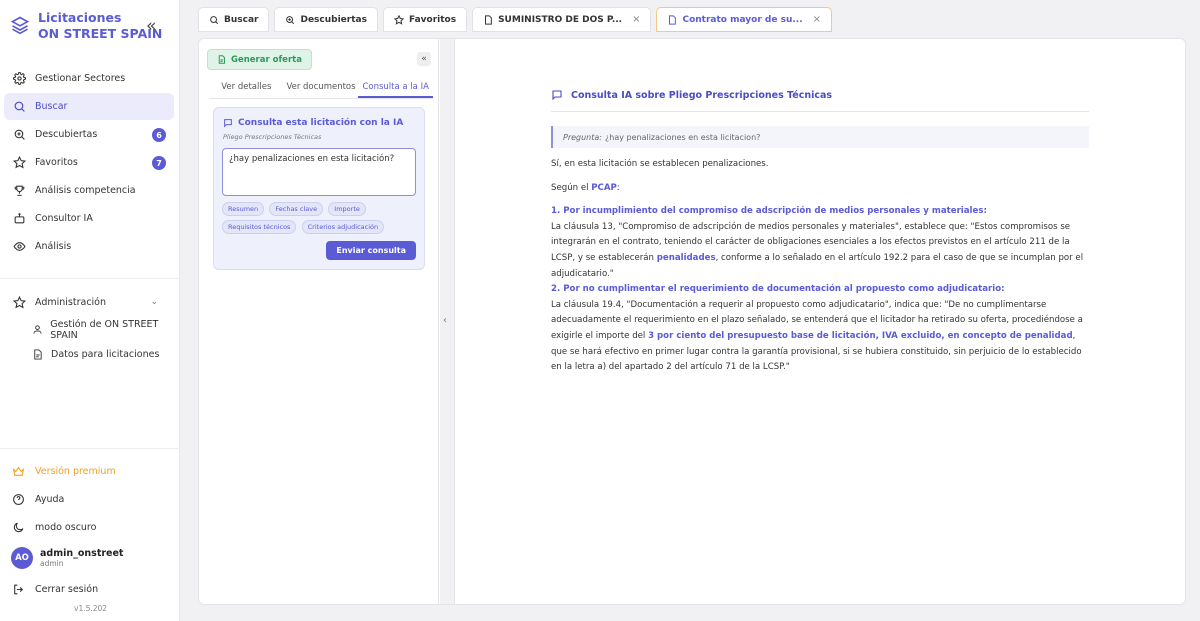 The height and width of the screenshot is (621, 1200). What do you see at coordinates (19, 191) in the screenshot?
I see `trophy-icon` at bounding box center [19, 191].